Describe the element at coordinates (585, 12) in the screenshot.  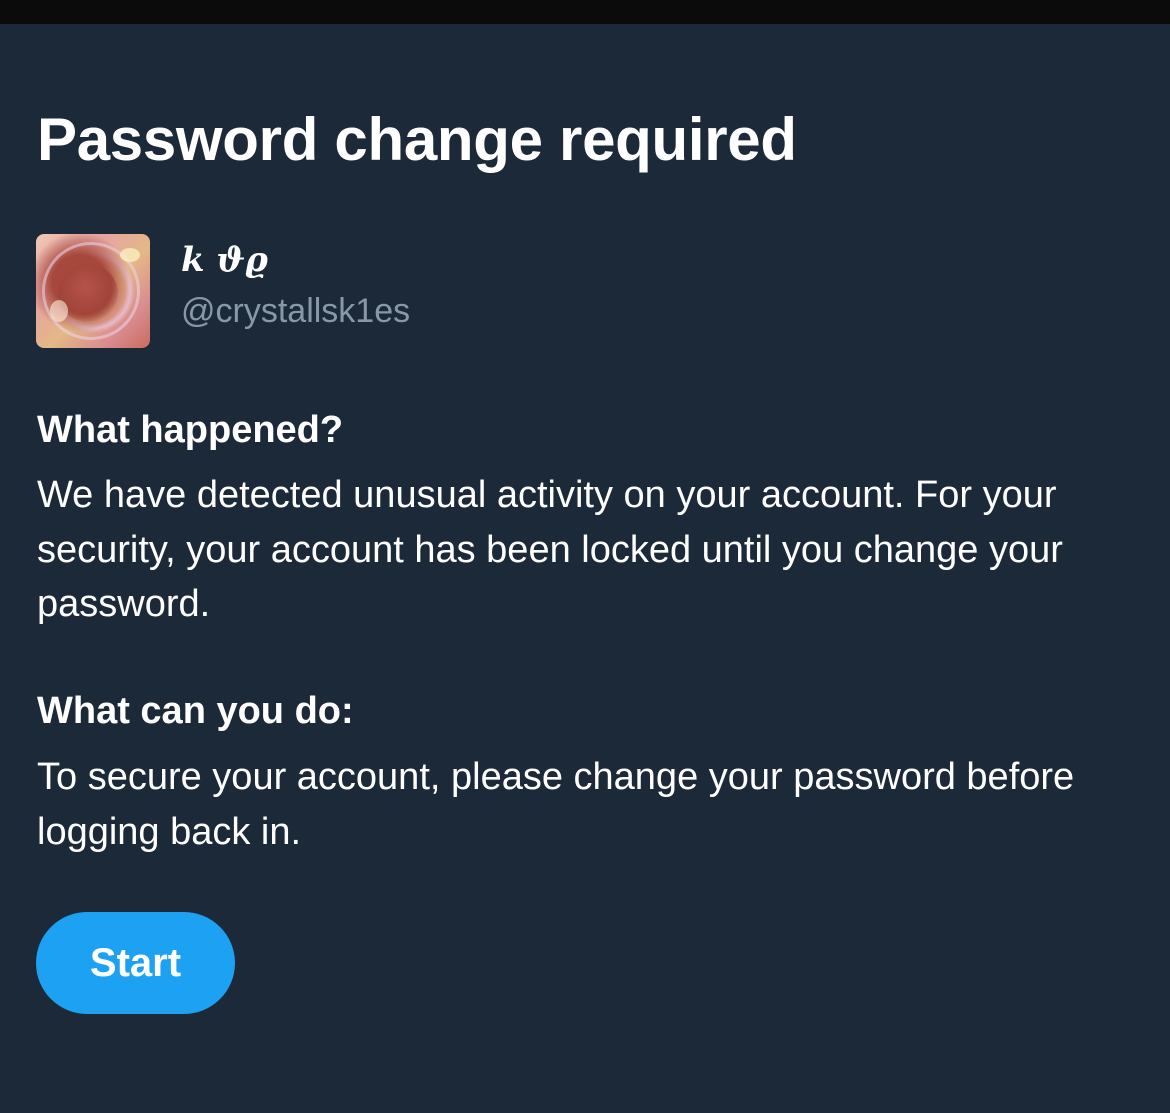
I see `status-bar` at that location.